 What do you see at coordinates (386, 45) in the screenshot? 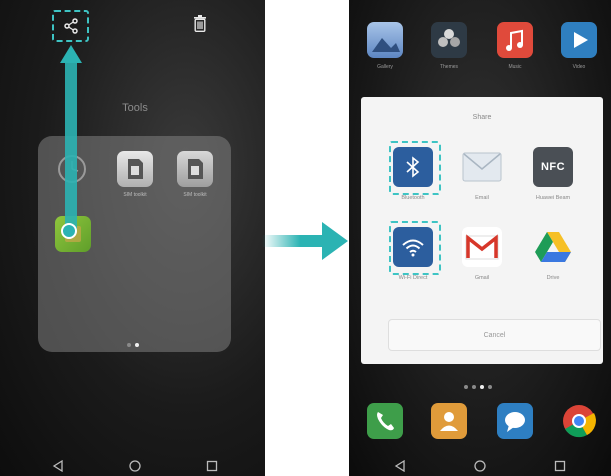
I see `gallery-icon` at bounding box center [386, 45].